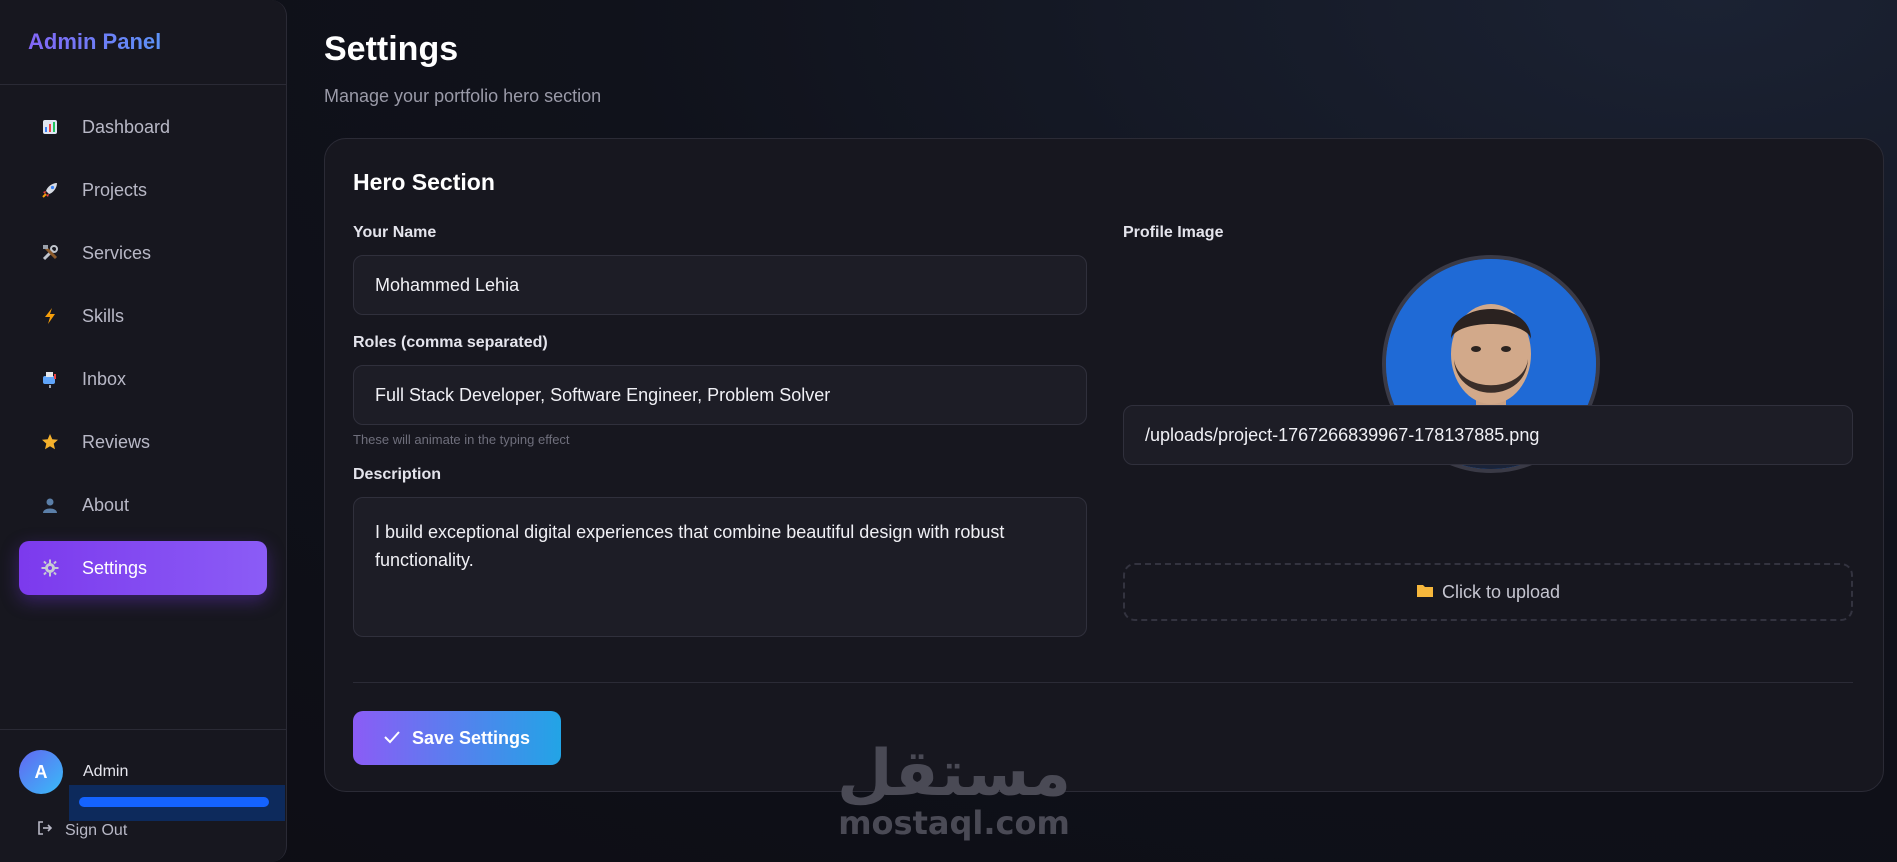 This screenshot has height=862, width=1897. I want to click on profile-path-input, so click(1488, 435).